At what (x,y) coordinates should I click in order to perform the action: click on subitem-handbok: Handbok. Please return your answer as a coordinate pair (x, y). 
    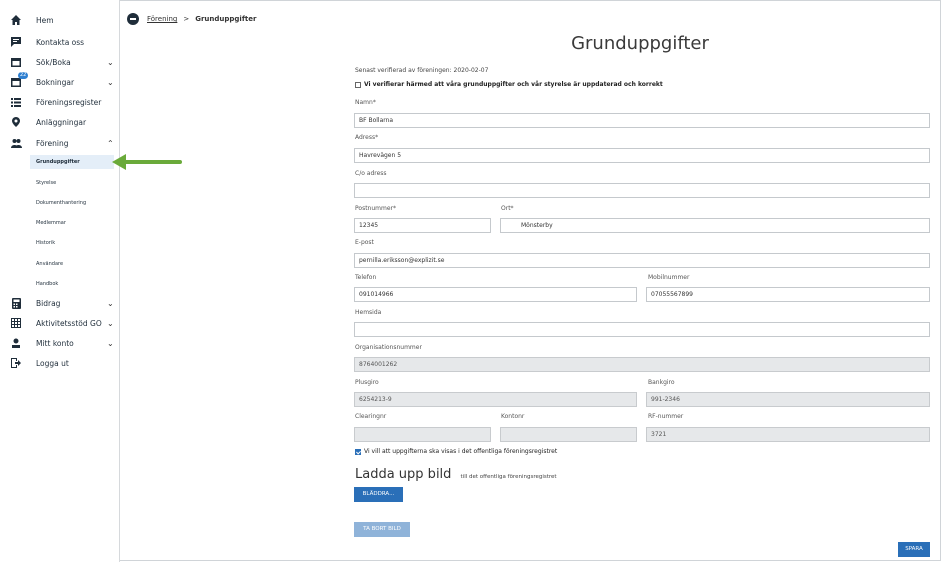
    Looking at the image, I should click on (47, 284).